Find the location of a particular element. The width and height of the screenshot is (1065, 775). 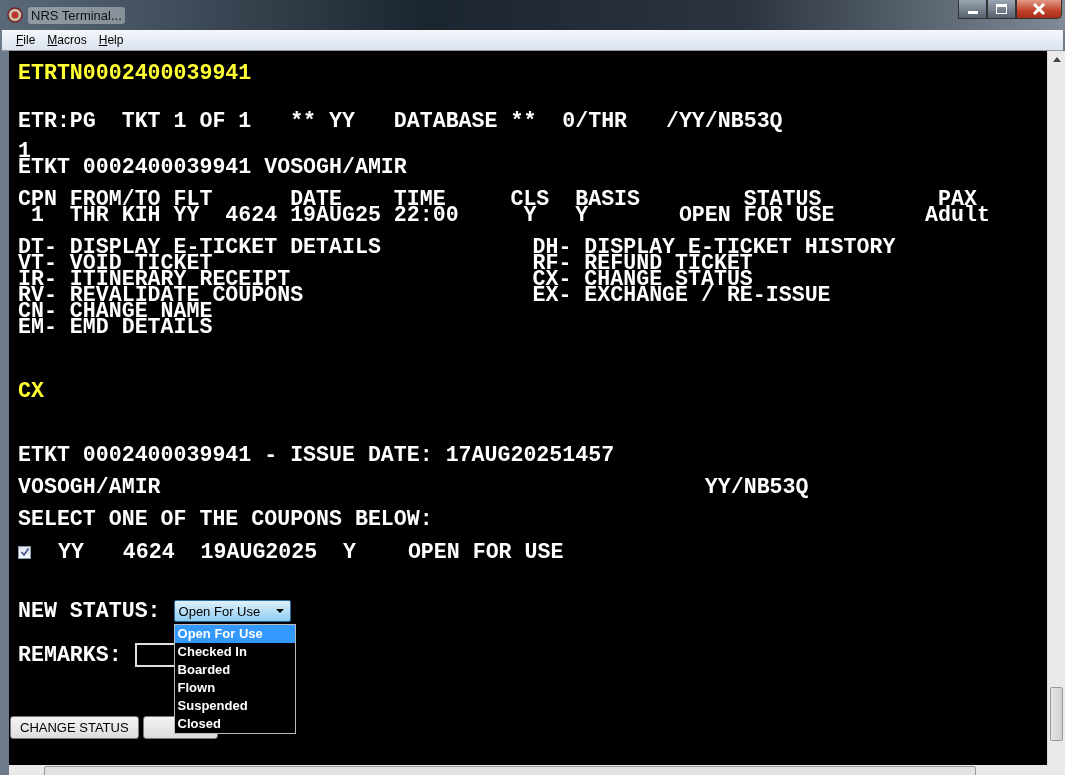

command-option: EM- EMD DETAILS is located at coordinates (275, 327).